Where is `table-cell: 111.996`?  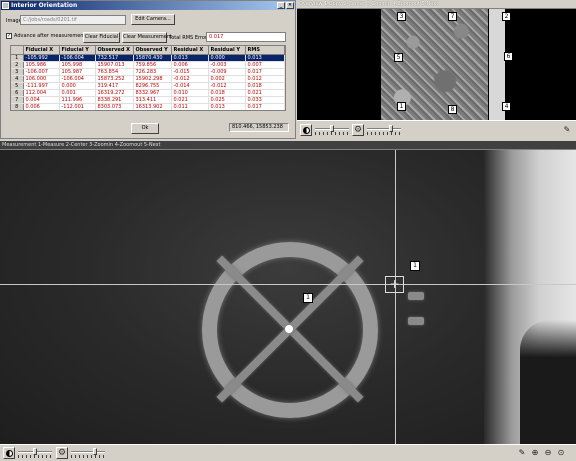
table-cell: 111.996 is located at coordinates (77, 100).